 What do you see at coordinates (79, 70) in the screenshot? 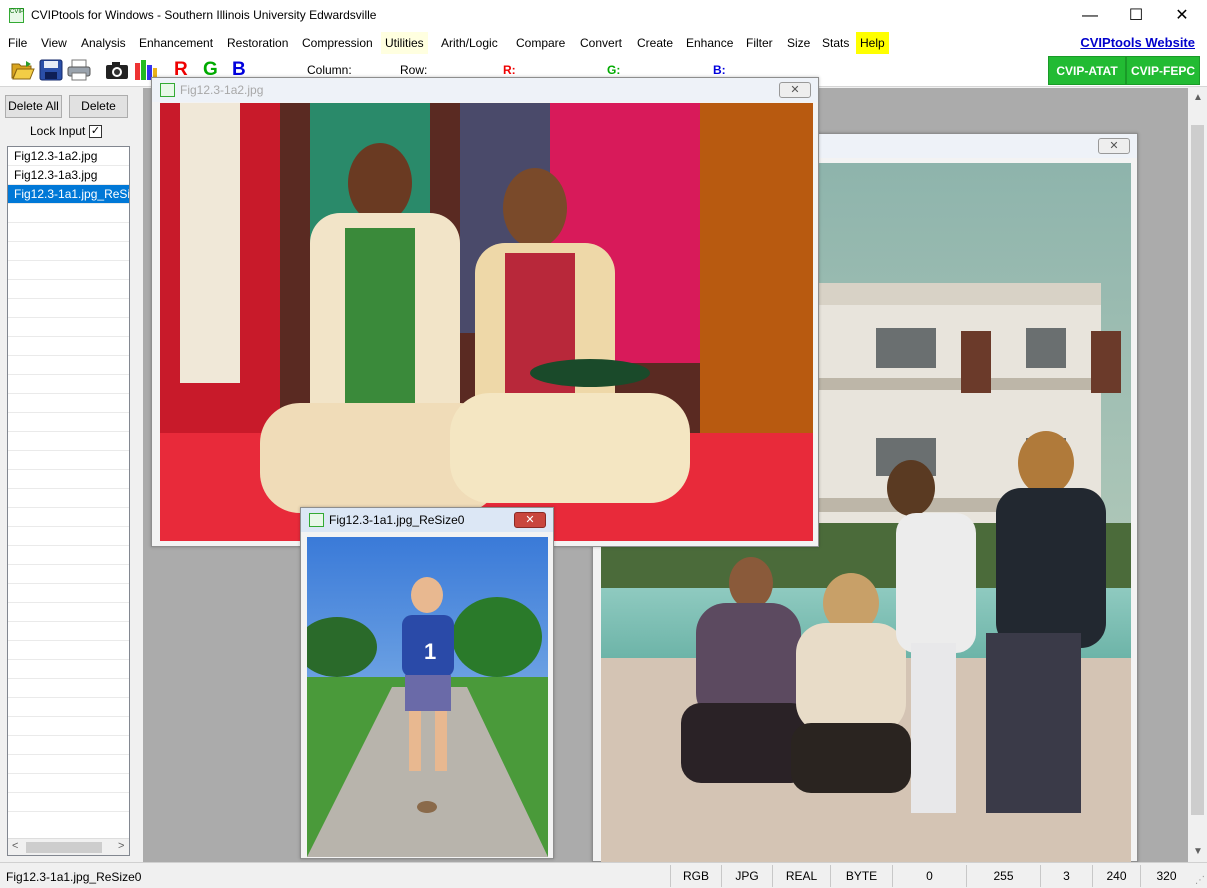
I see `print-icon` at bounding box center [79, 70].